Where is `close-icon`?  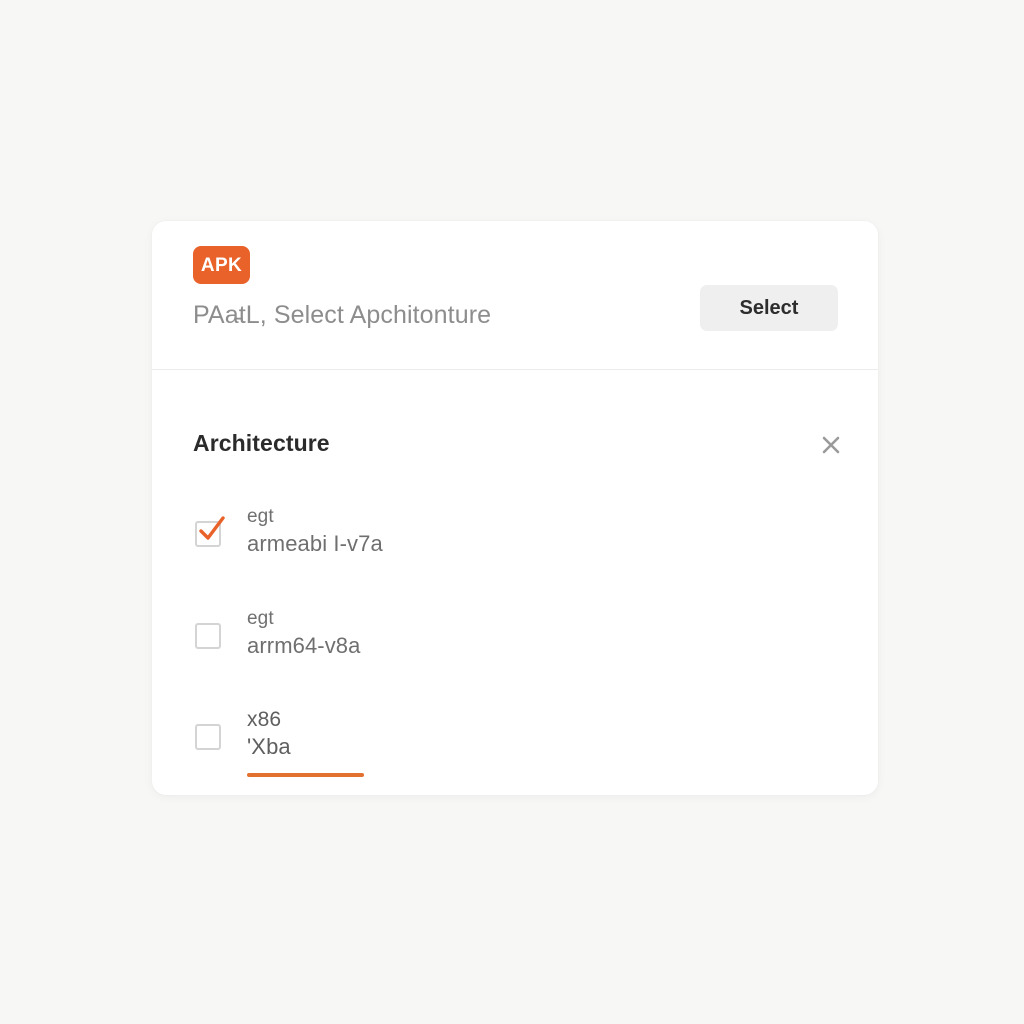 close-icon is located at coordinates (831, 445).